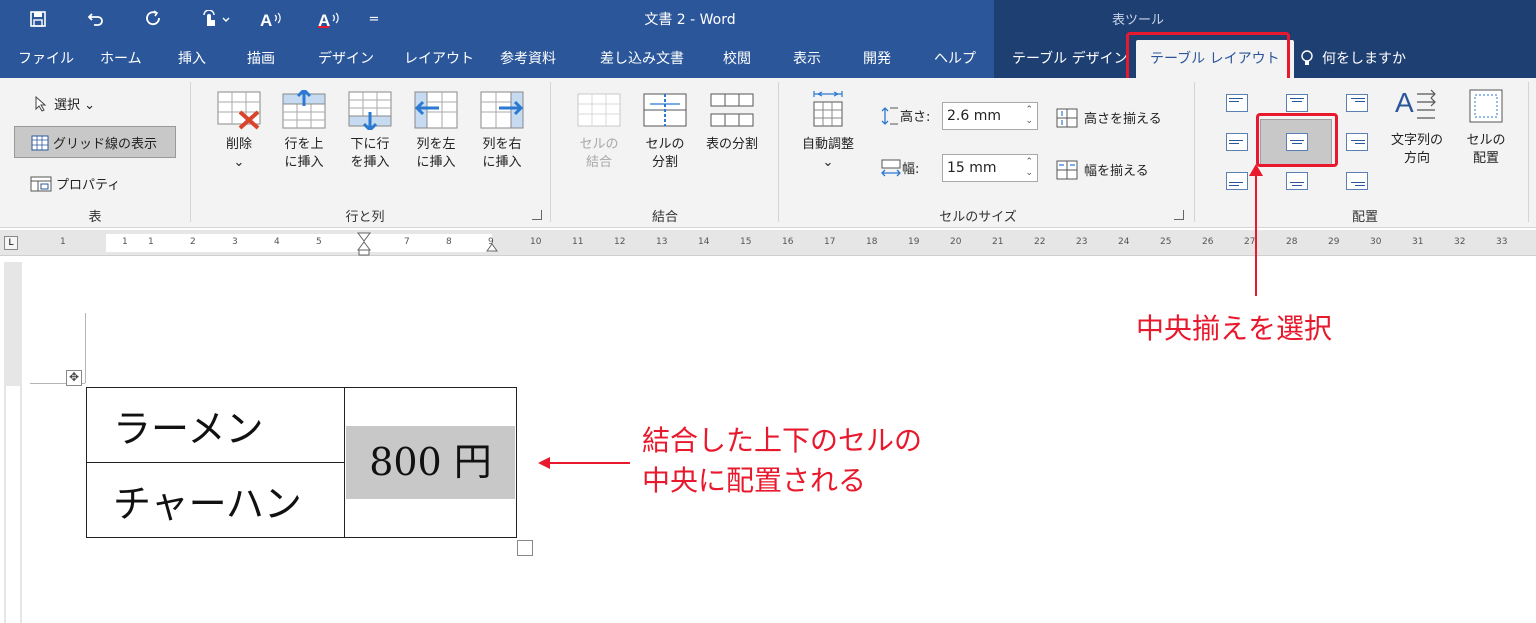 This screenshot has width=1536, height=623. Describe the element at coordinates (330, 19) in the screenshot. I see `read-aloud-red-icon: A` at that location.